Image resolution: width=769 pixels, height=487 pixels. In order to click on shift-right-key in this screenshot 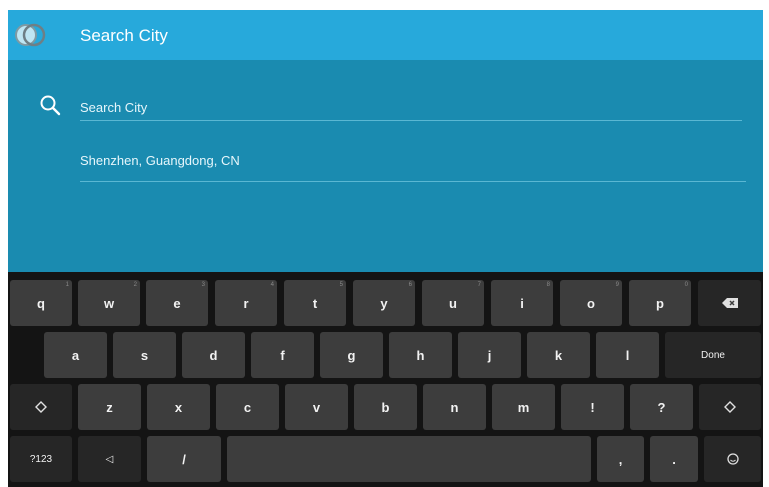, I will do `click(730, 407)`.